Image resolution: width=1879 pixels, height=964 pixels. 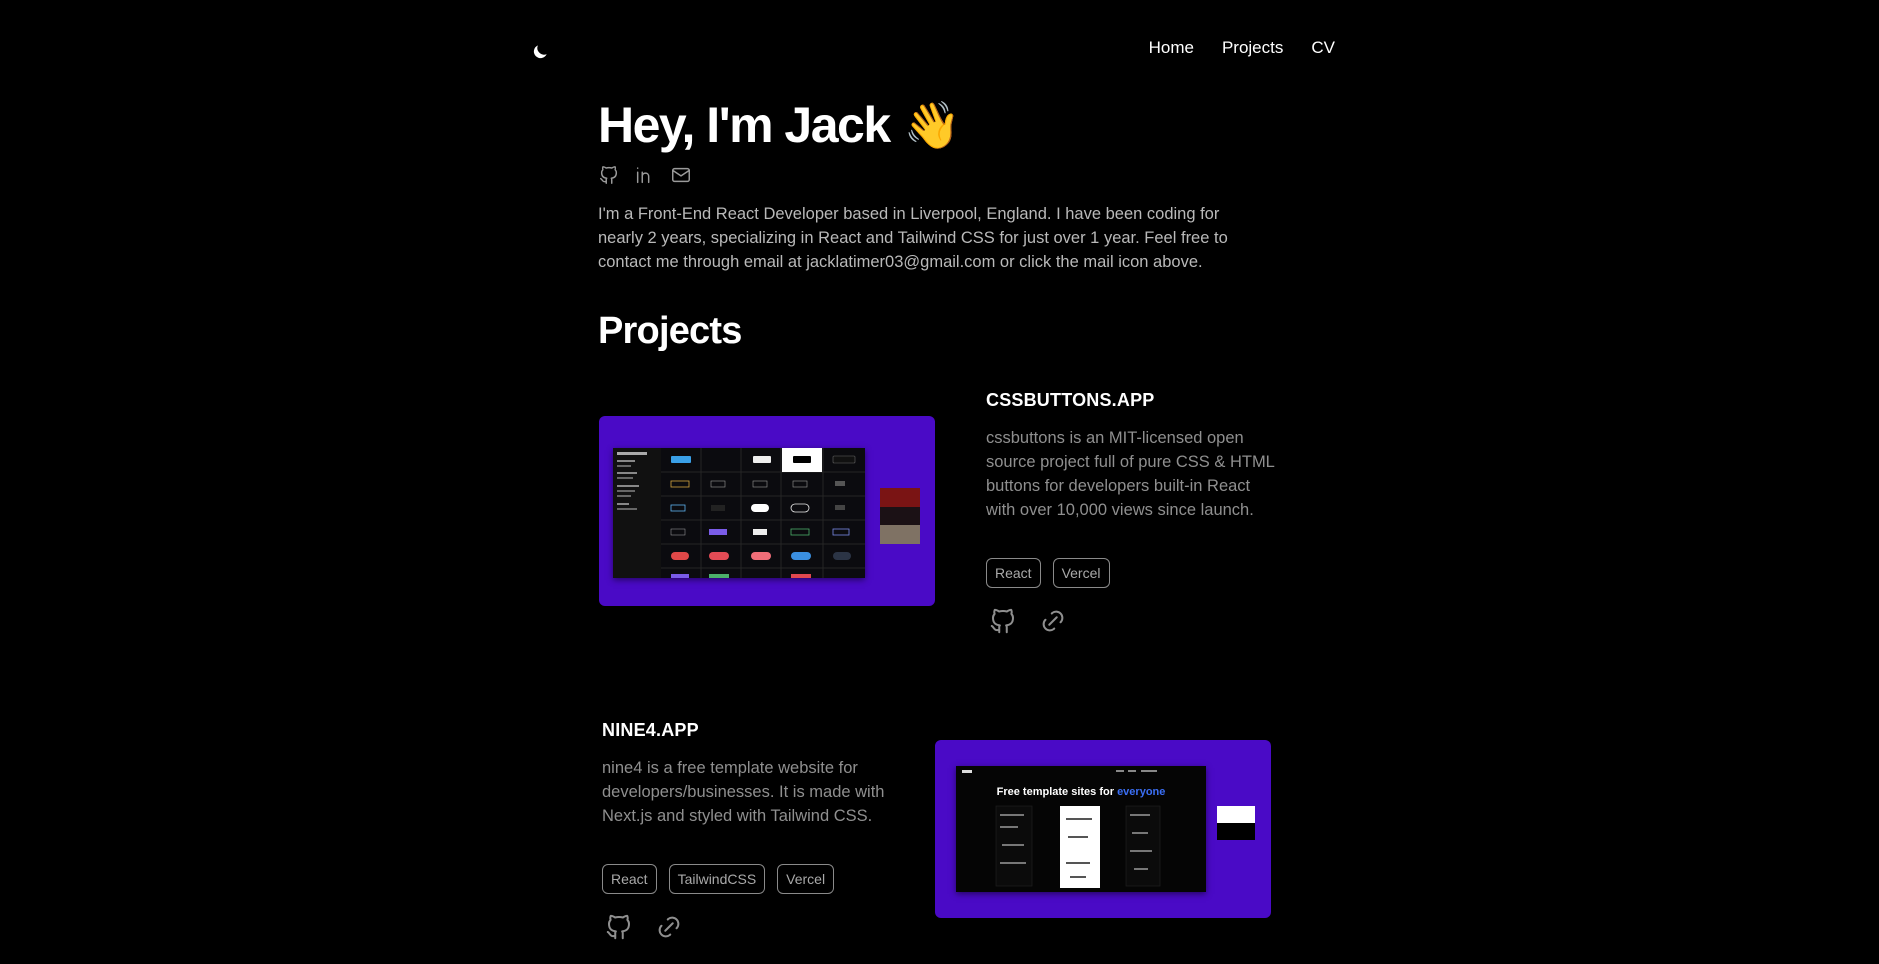 What do you see at coordinates (1081, 829) in the screenshot?
I see `nine4-screenshot: Free template sites for everyone` at bounding box center [1081, 829].